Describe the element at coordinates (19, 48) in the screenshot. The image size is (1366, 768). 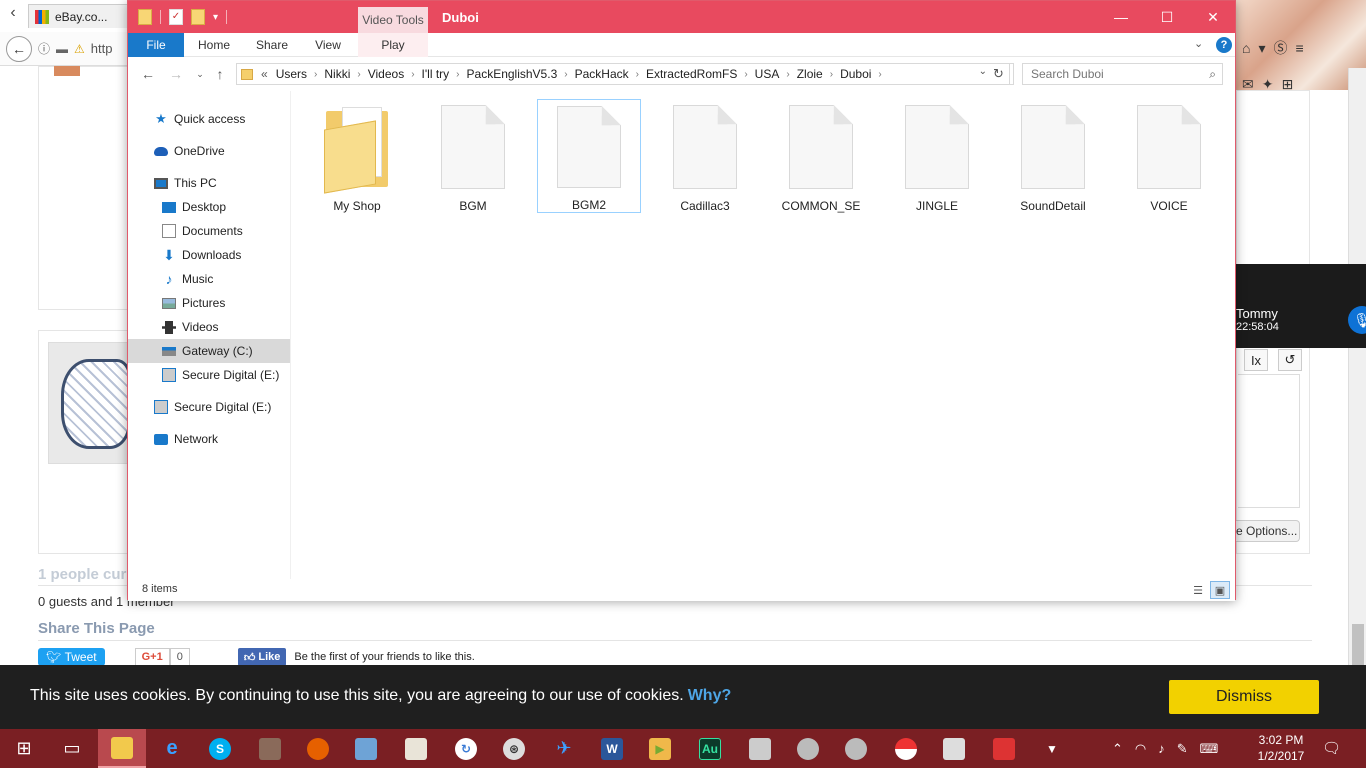
I see `browser-back-button-icon: ←` at that location.